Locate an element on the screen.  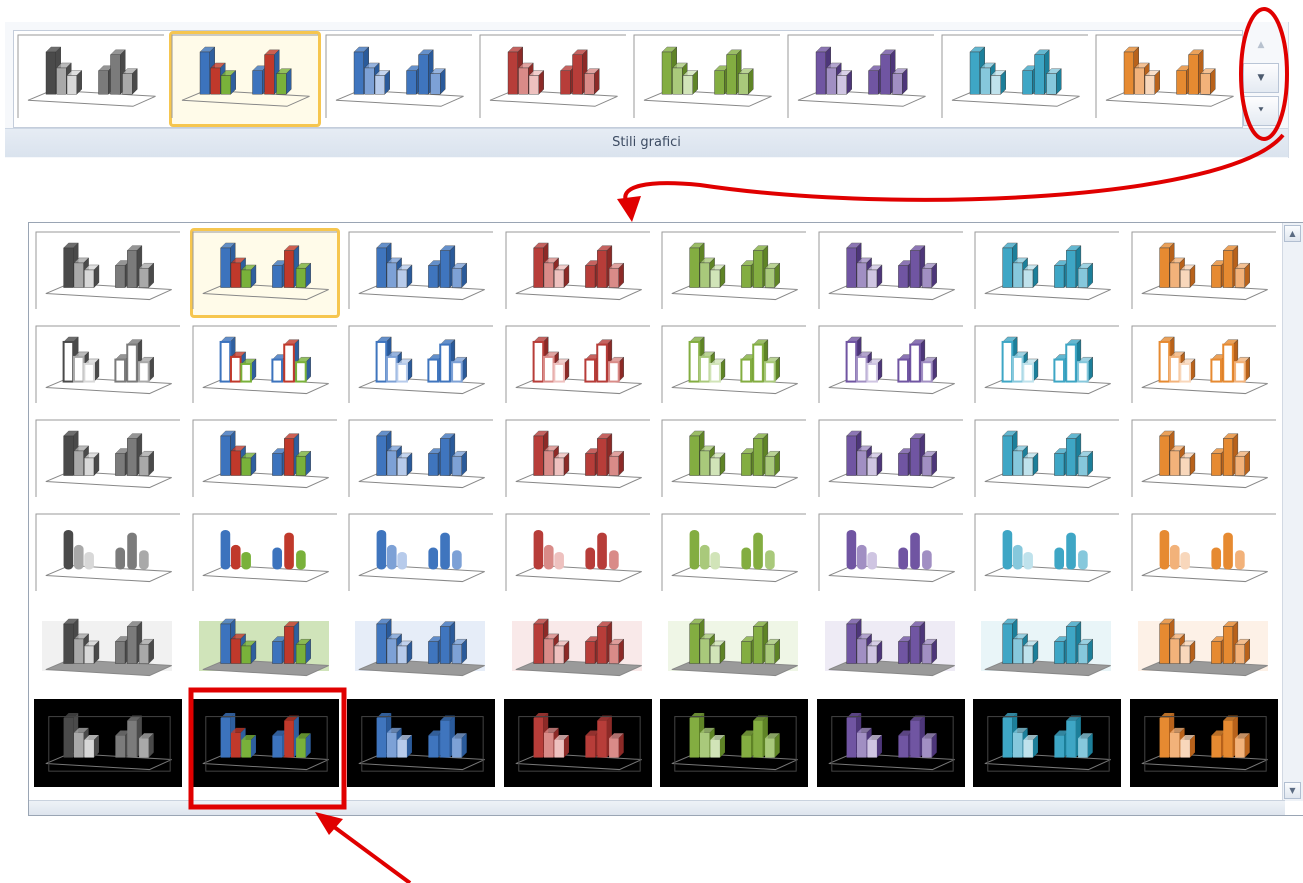
gallery-scrollbar: ▲ ▼ is located at coordinates (1292, 512).